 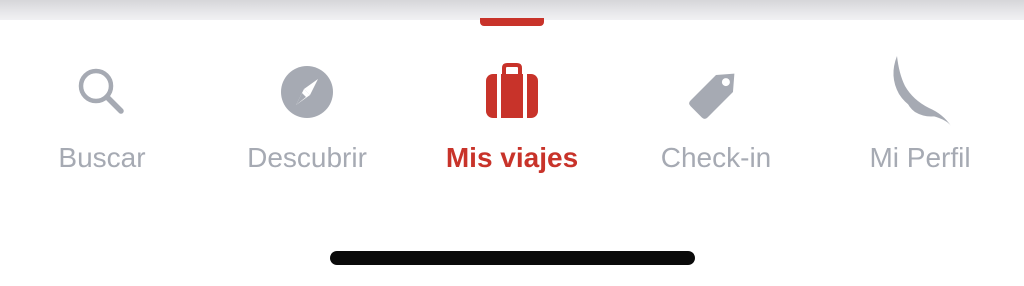 What do you see at coordinates (102, 157) in the screenshot?
I see `tab-label-buscar: Buscar` at bounding box center [102, 157].